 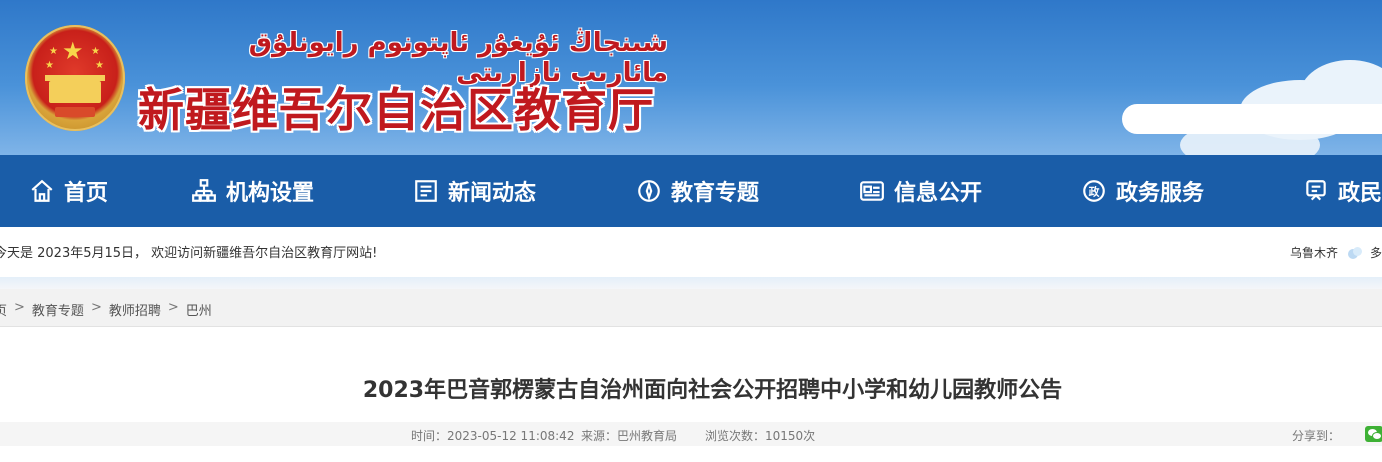 I want to click on info-card-icon, so click(x=872, y=191).